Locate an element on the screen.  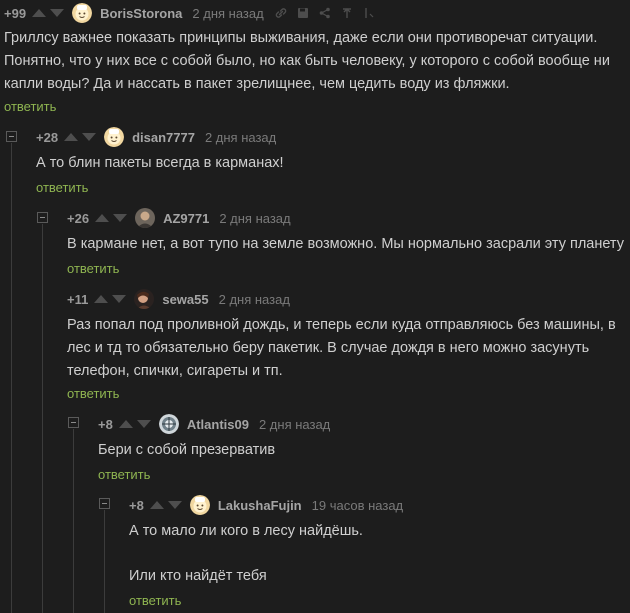
comment-username: disan7777 is located at coordinates (163, 137).